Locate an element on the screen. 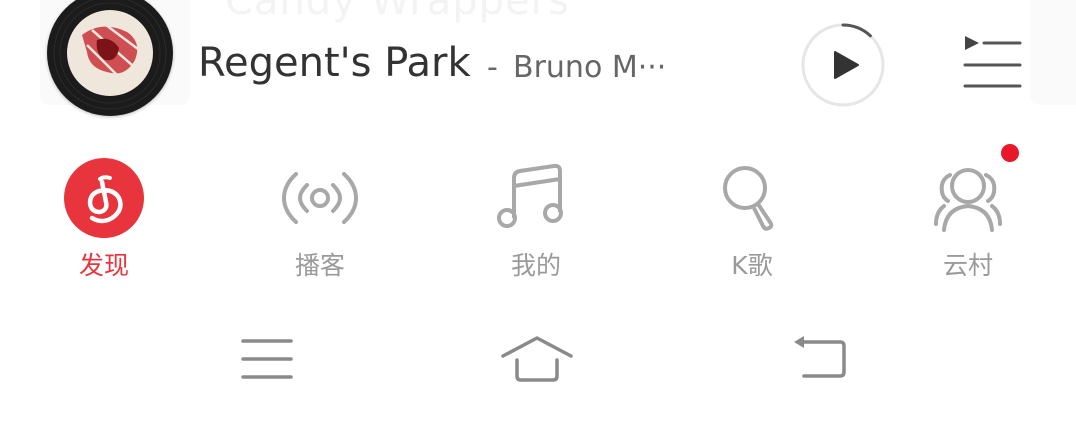 This screenshot has width=1076, height=422. tab-label: 发现 is located at coordinates (103, 265).